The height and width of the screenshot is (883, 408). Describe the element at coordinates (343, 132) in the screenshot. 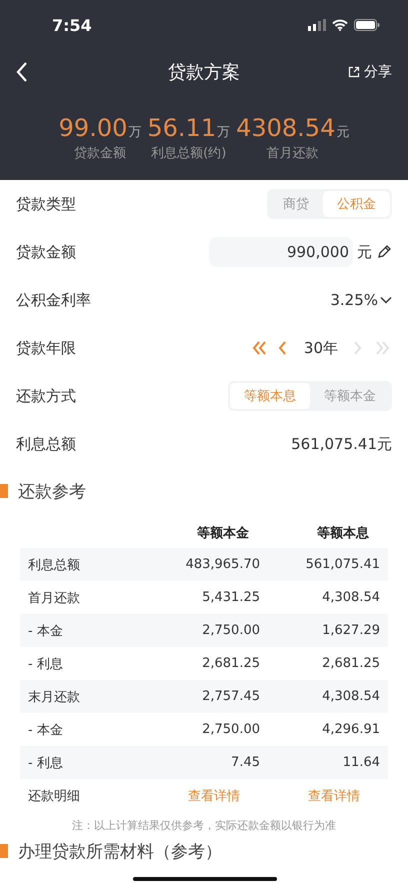

I see `summary-unit: 元` at that location.